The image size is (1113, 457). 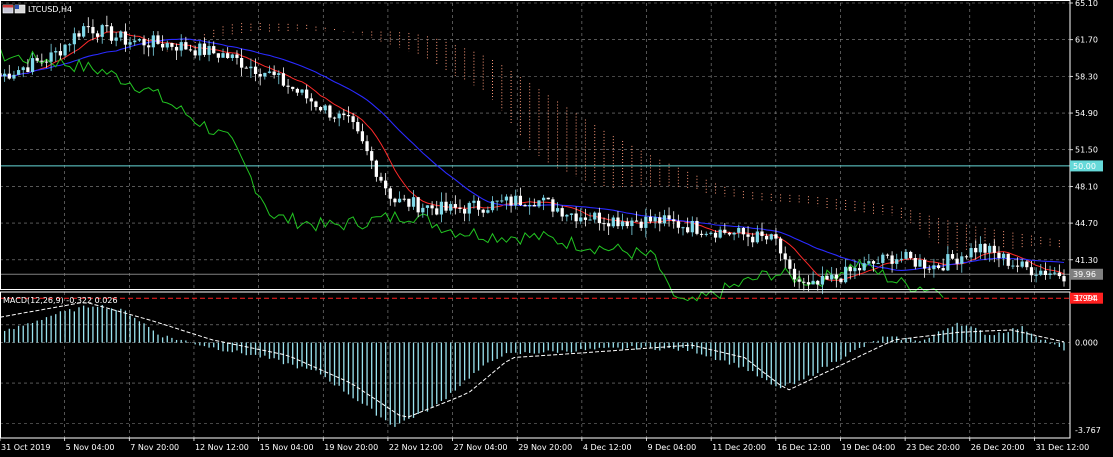 I want to click on chart-flag-icon-stripe, so click(x=8, y=6).